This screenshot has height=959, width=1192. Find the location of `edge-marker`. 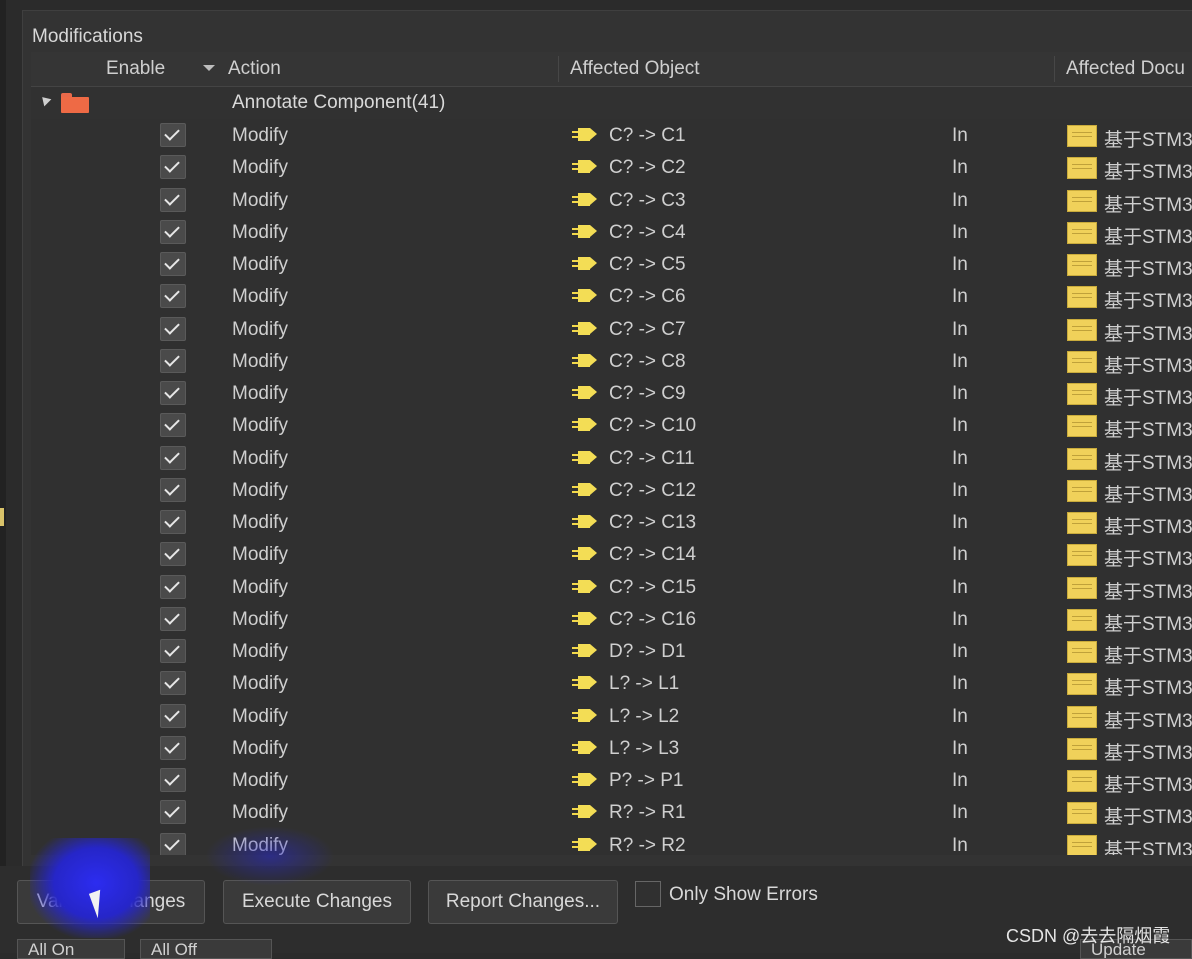

edge-marker is located at coordinates (2, 517).